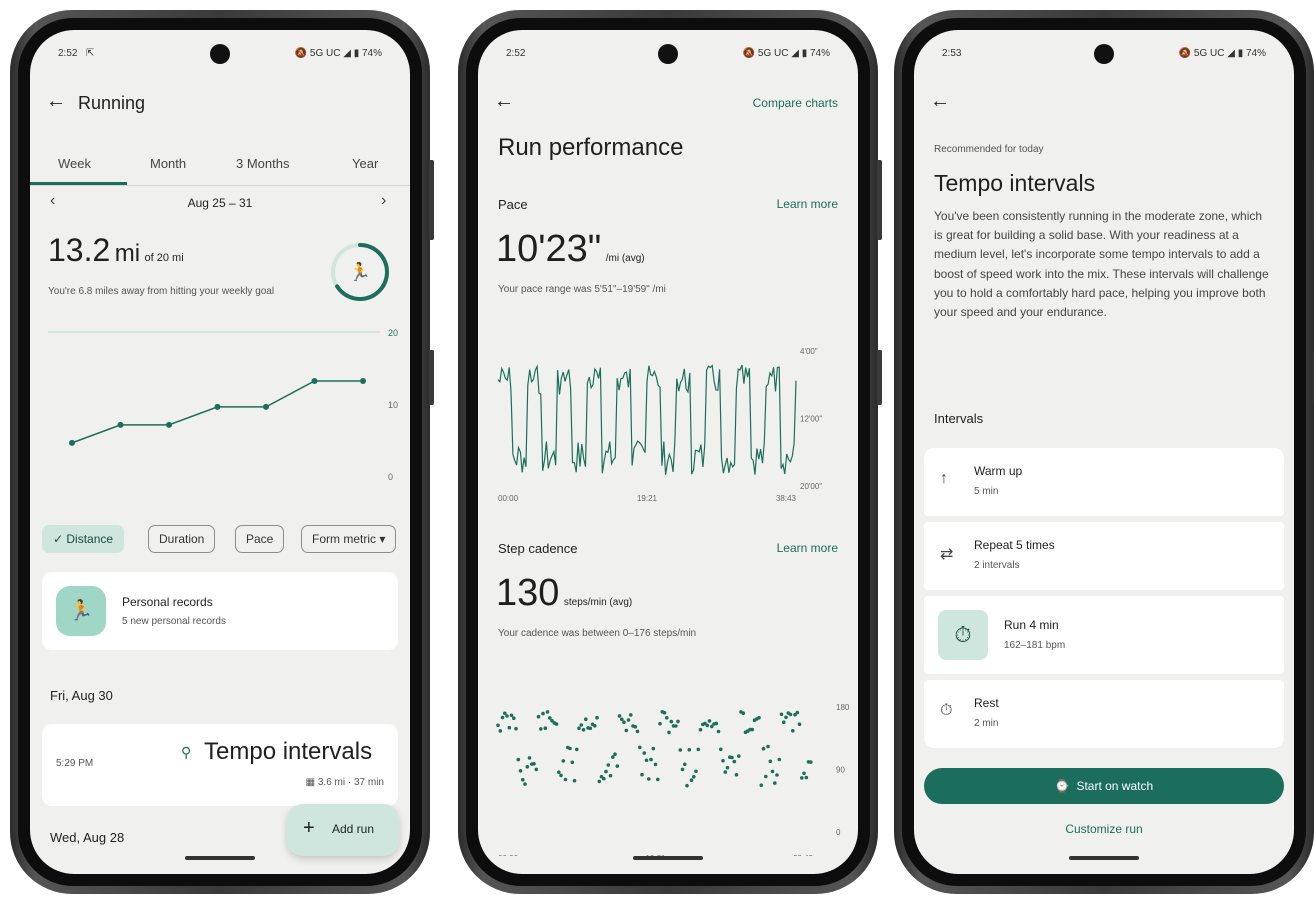 The image size is (1314, 899). I want to click on rest-icon: ⏱, so click(946, 710).